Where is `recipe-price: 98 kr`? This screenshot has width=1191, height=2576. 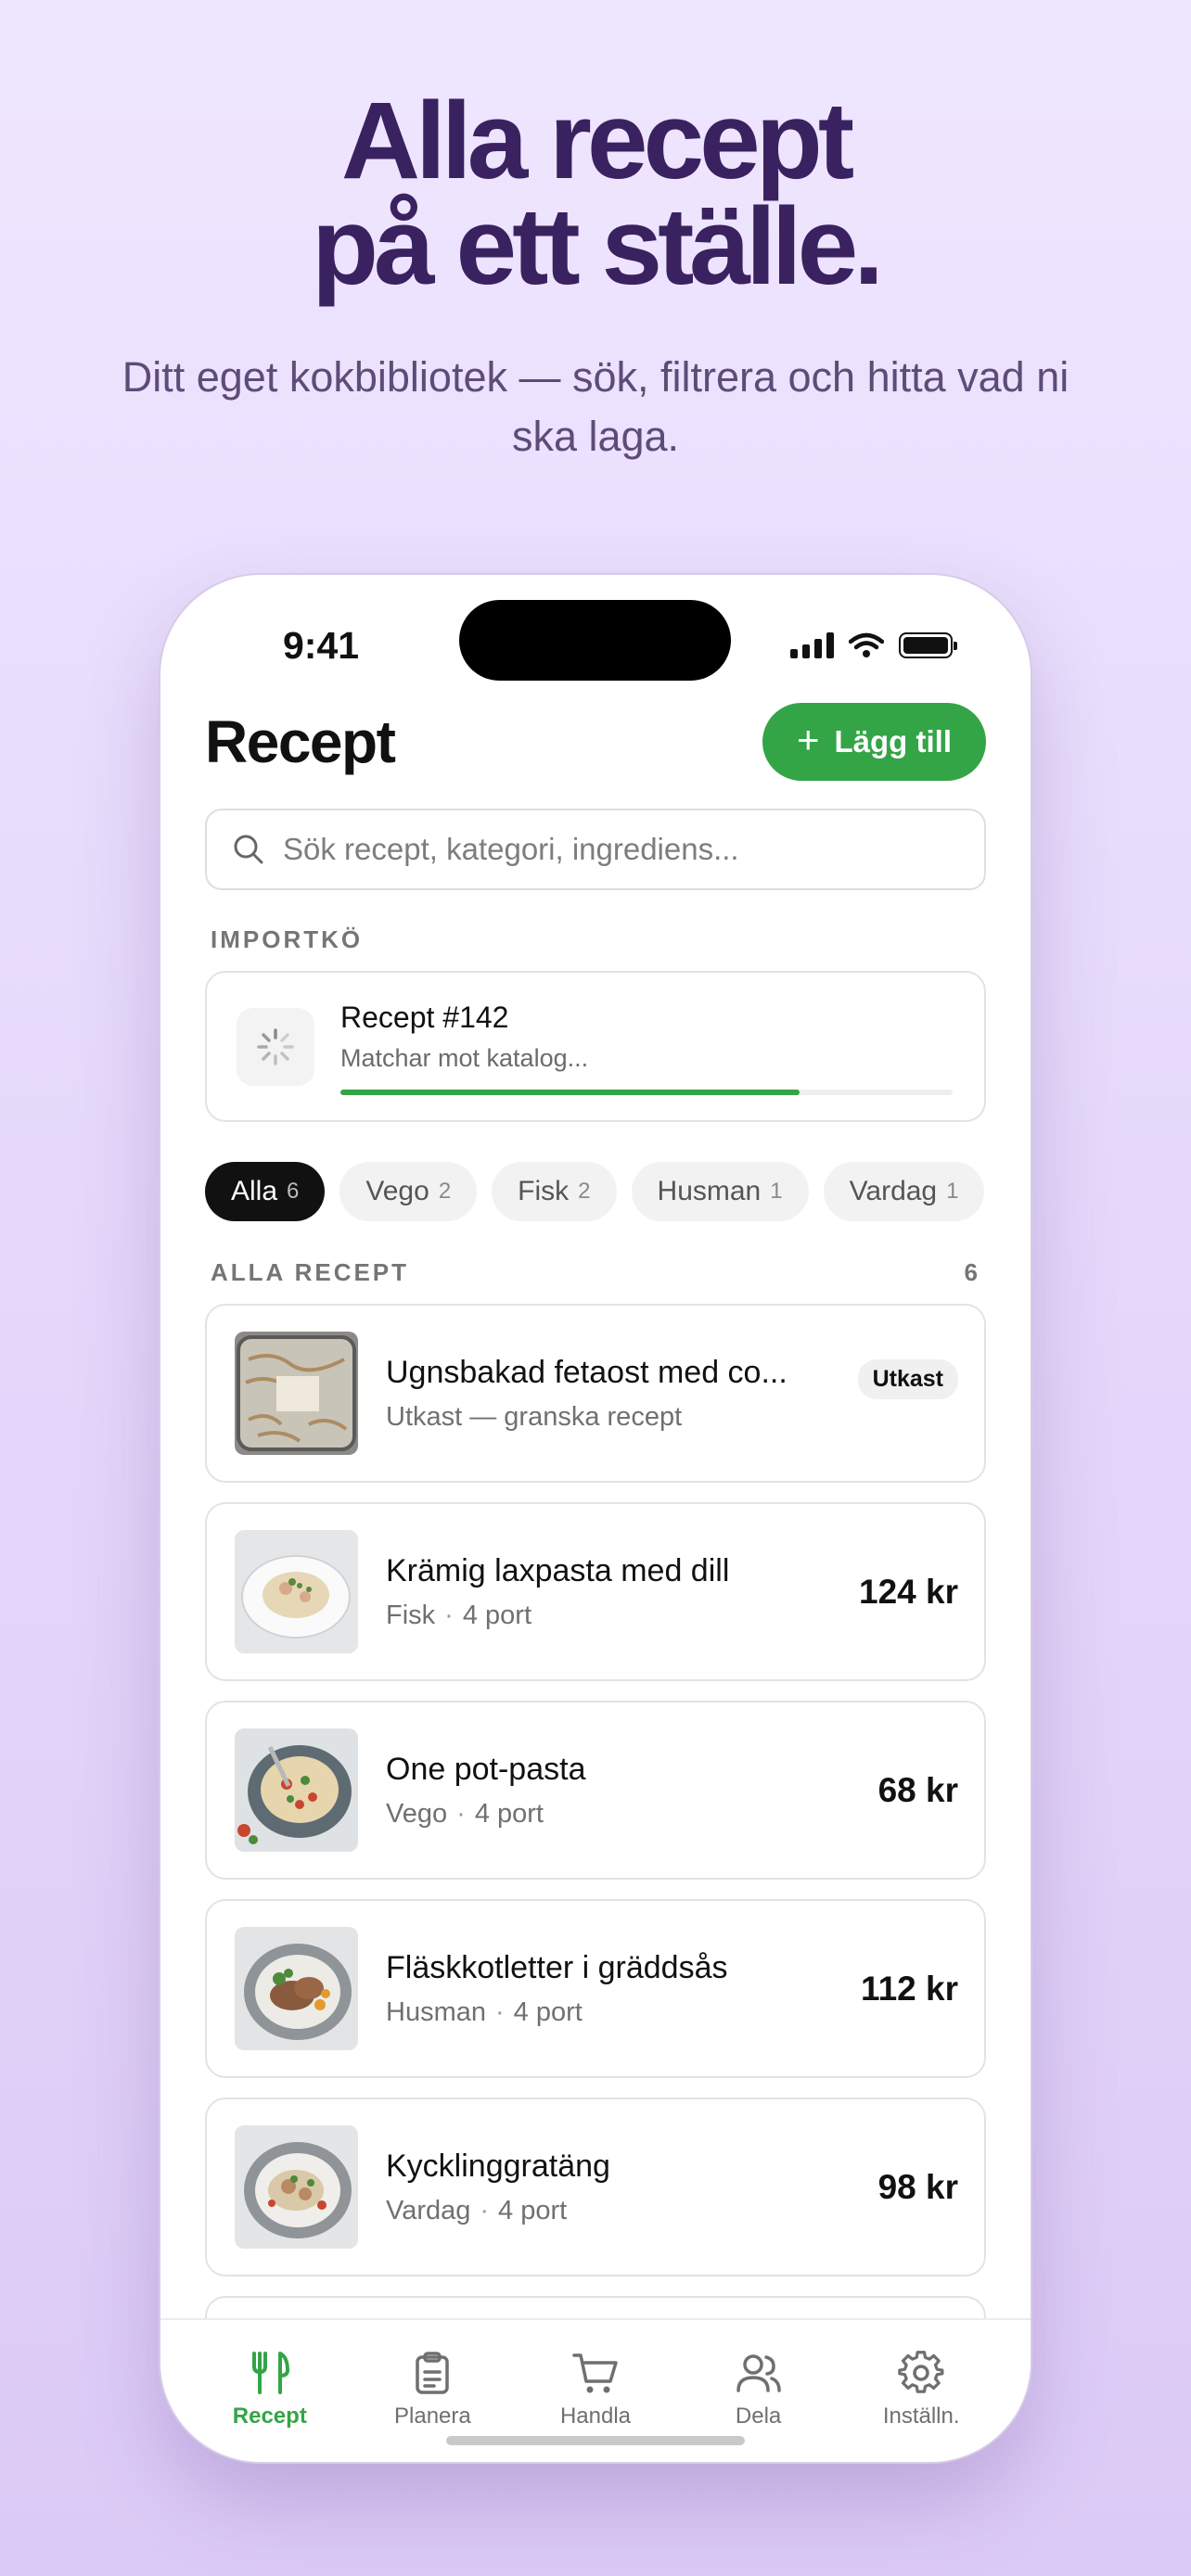 recipe-price: 98 kr is located at coordinates (918, 2186).